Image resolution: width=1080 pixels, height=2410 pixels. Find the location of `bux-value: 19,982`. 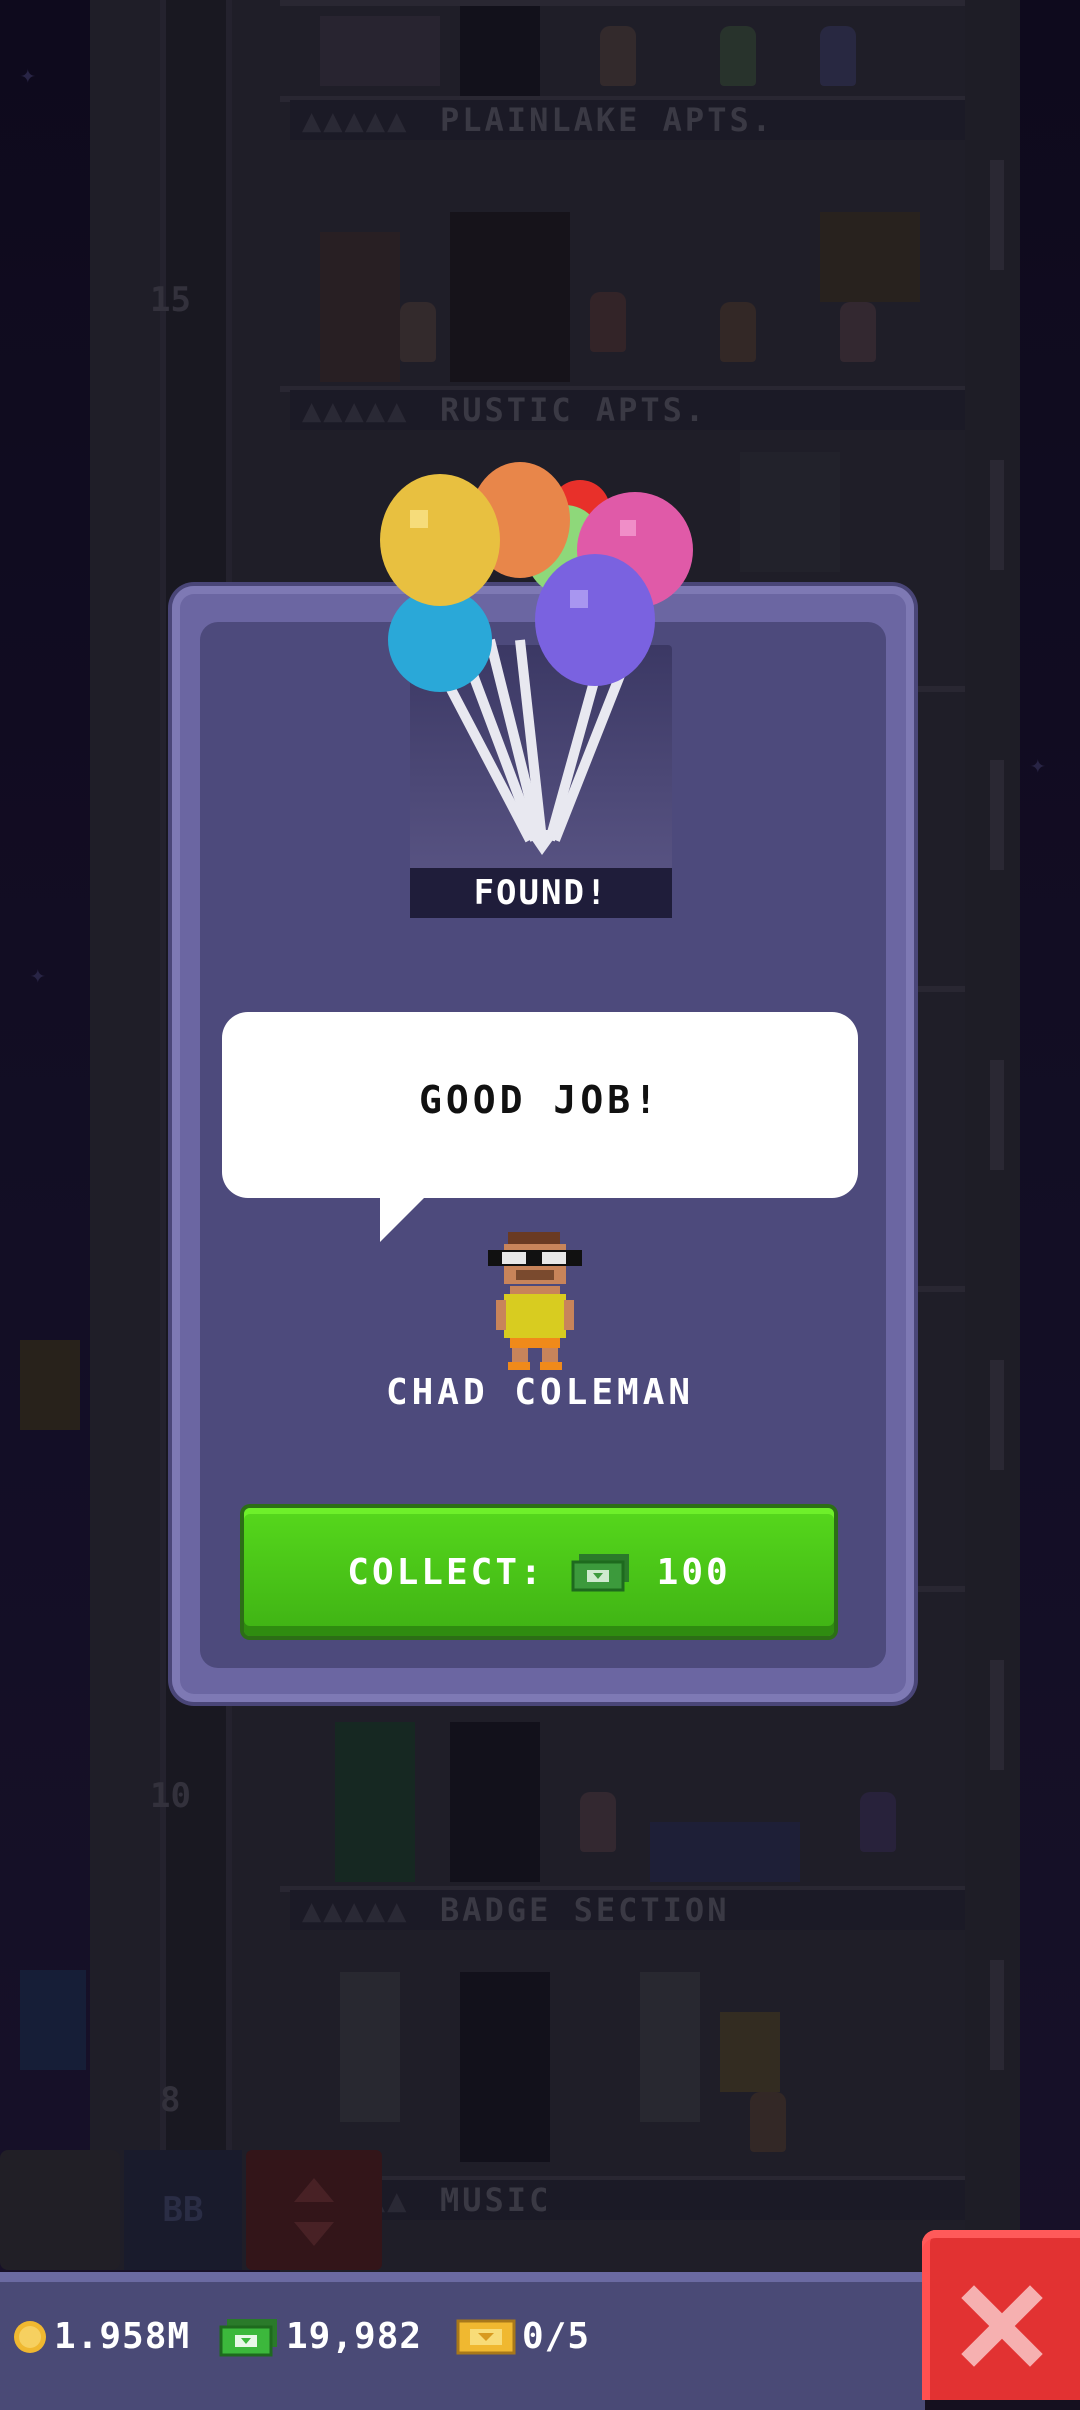

bux-value: 19,982 is located at coordinates (354, 2336).